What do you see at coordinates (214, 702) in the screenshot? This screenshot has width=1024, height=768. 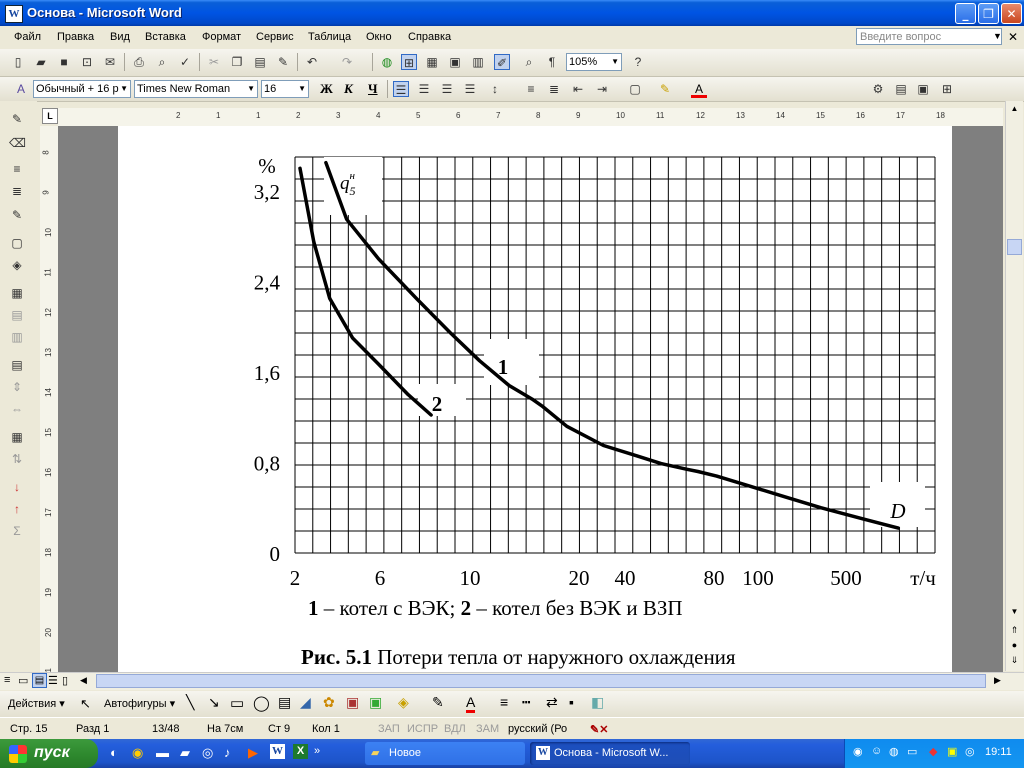 I see `arrow-icon: ↘` at bounding box center [214, 702].